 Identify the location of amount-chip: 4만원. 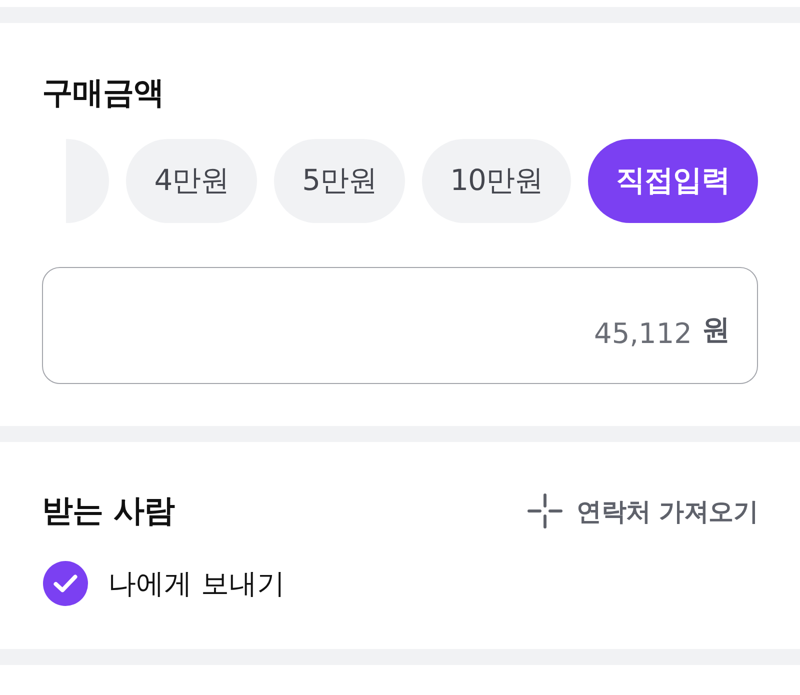
(192, 181).